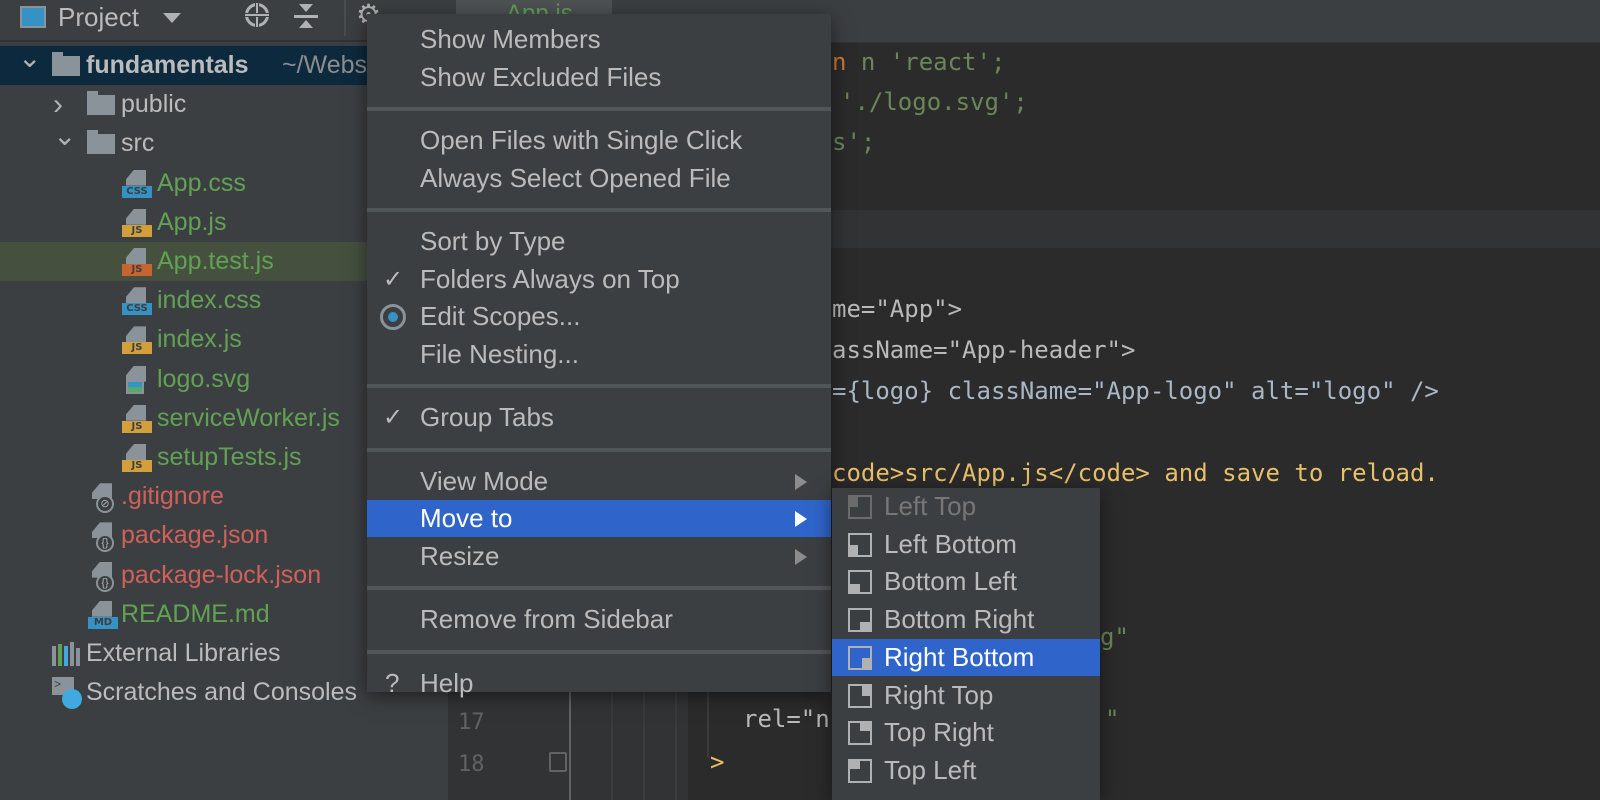 This screenshot has height=800, width=1600. I want to click on menu-item-folders-always-on-top: ✓ Folders Always on Top, so click(599, 279).